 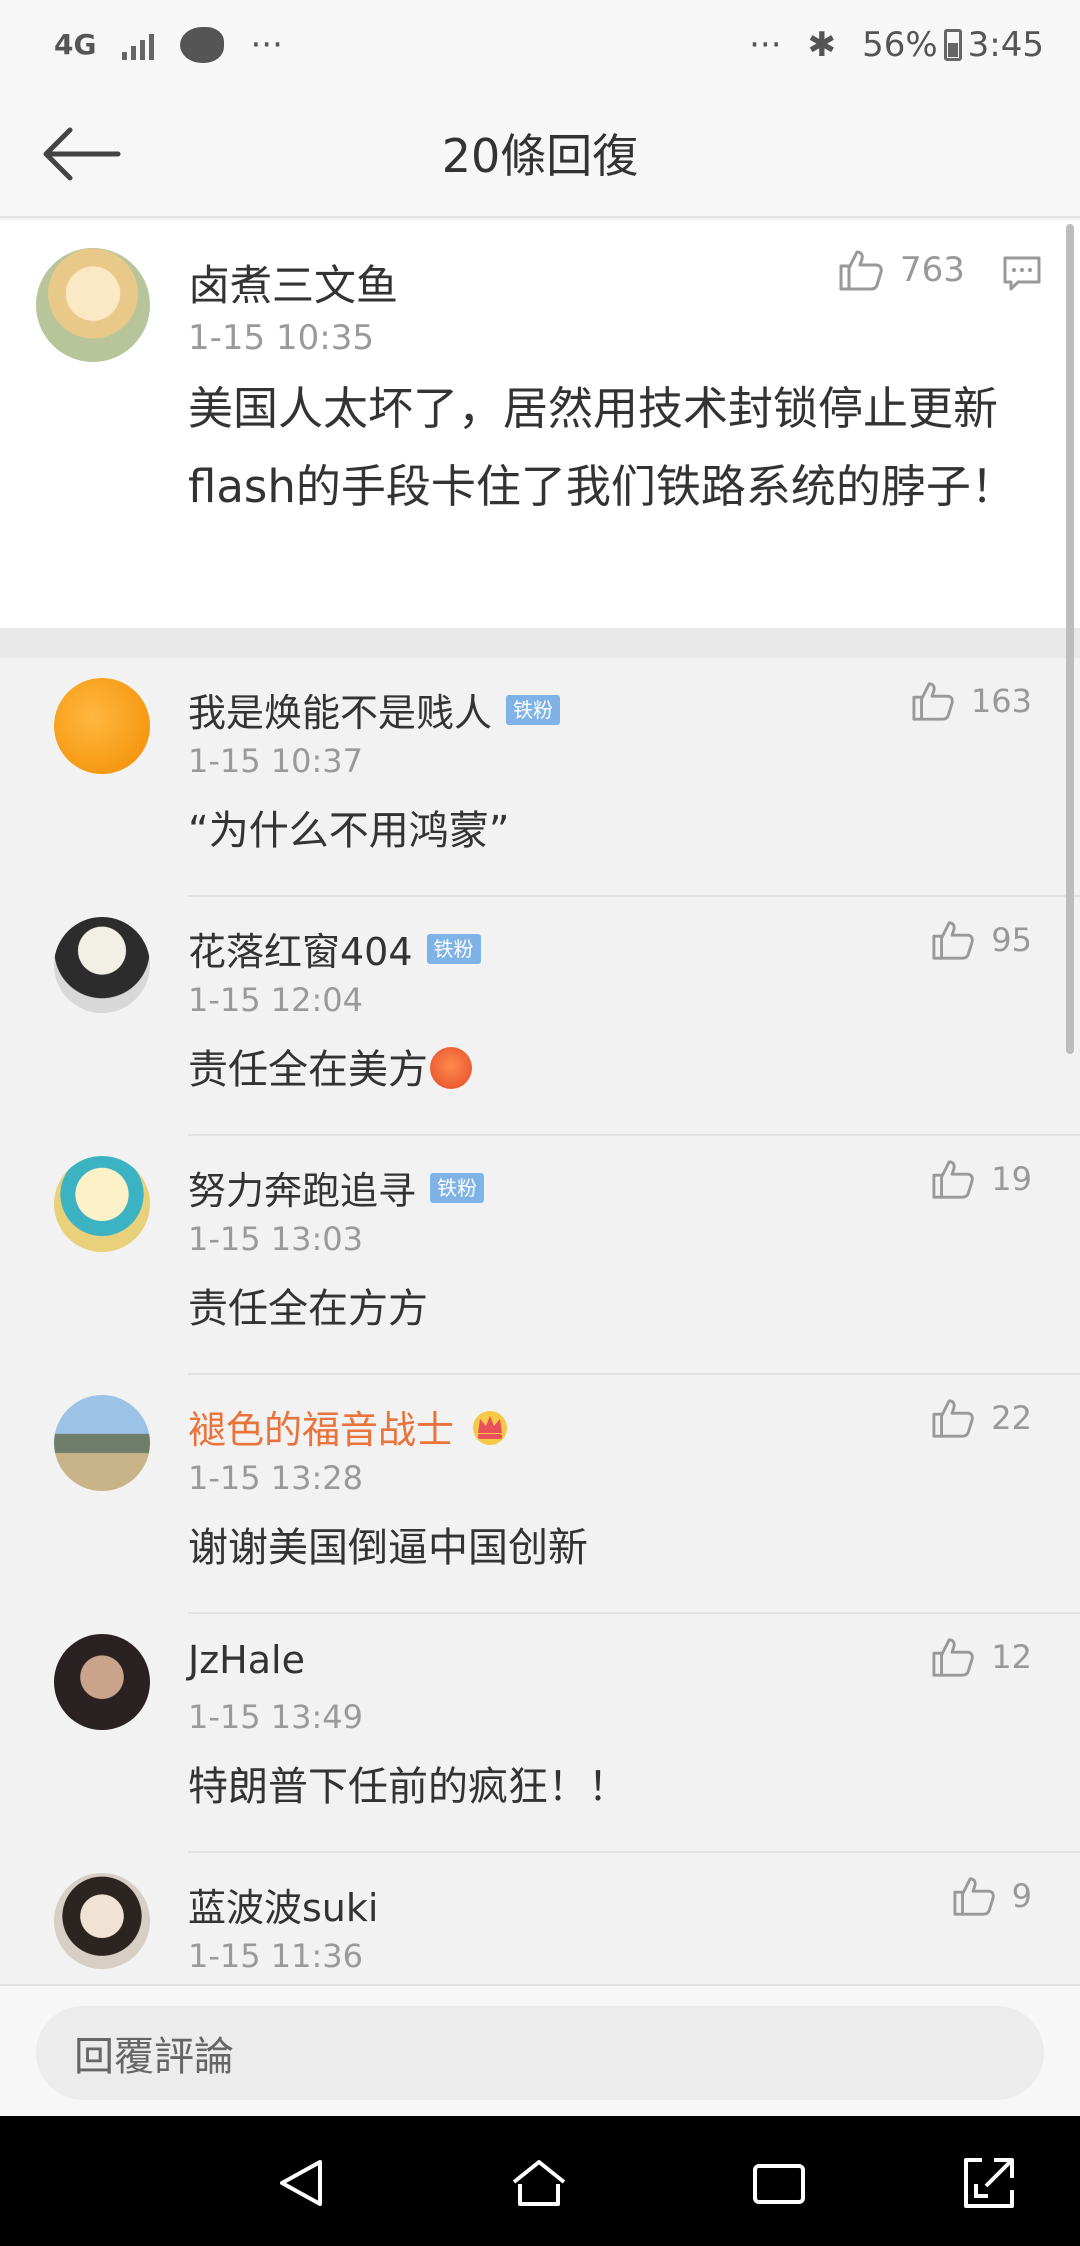 I want to click on reply-time: 1-15 13:03, so click(x=276, y=1239).